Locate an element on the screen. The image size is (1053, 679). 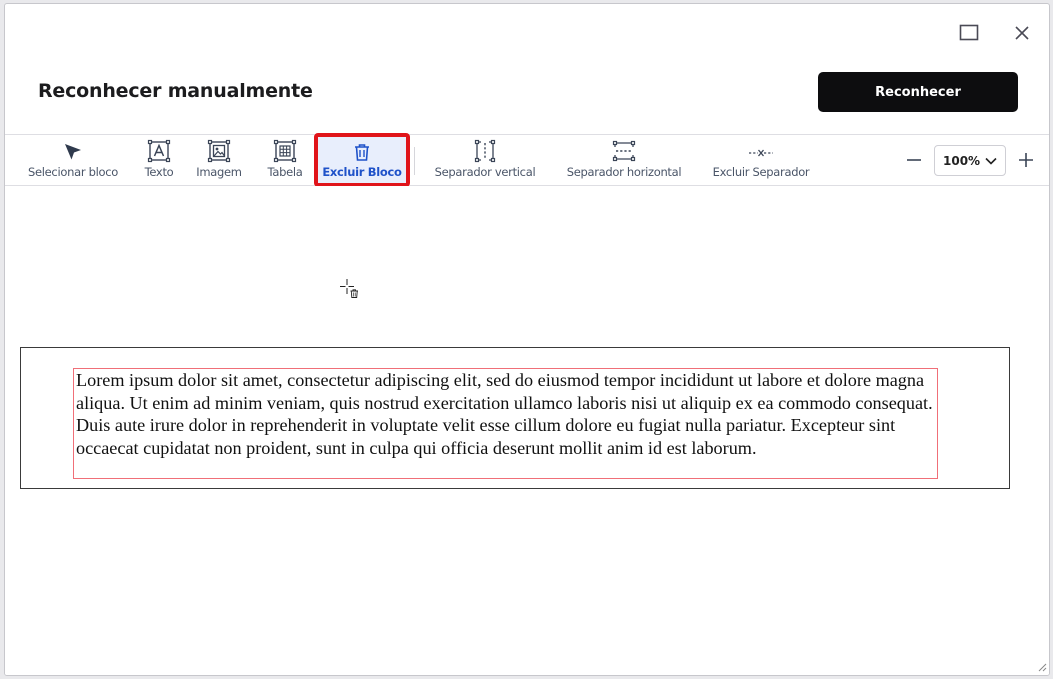
tool-delete-block: Excluir Bloco is located at coordinates (362, 160).